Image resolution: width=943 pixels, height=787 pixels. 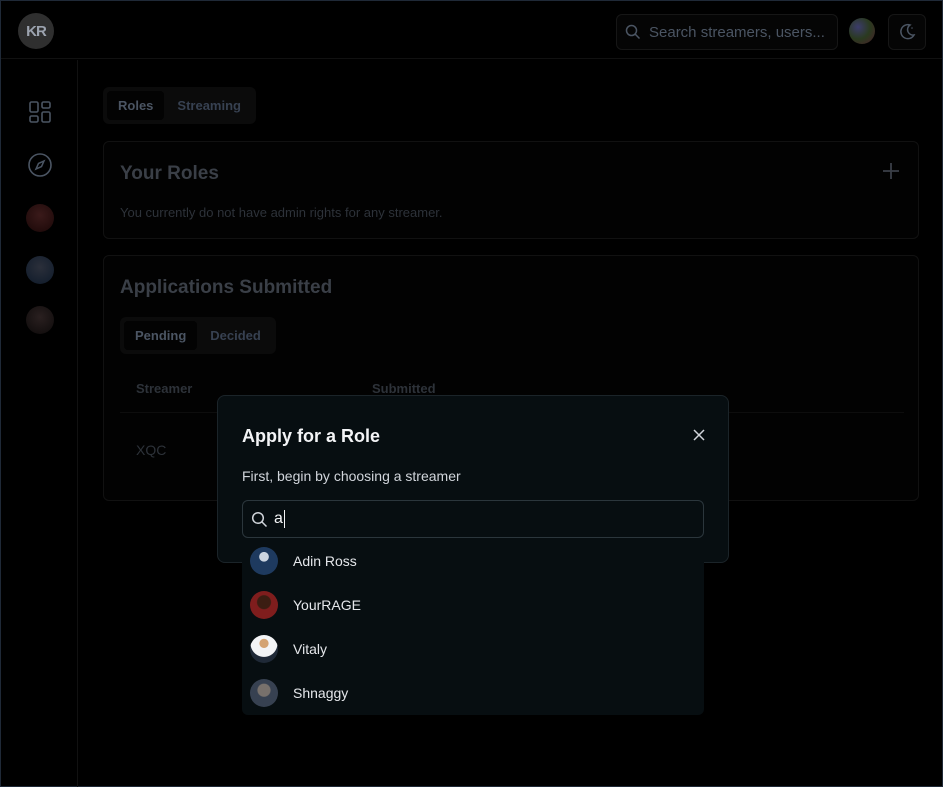 I want to click on option-label: Adin Ross, so click(x=325, y=561).